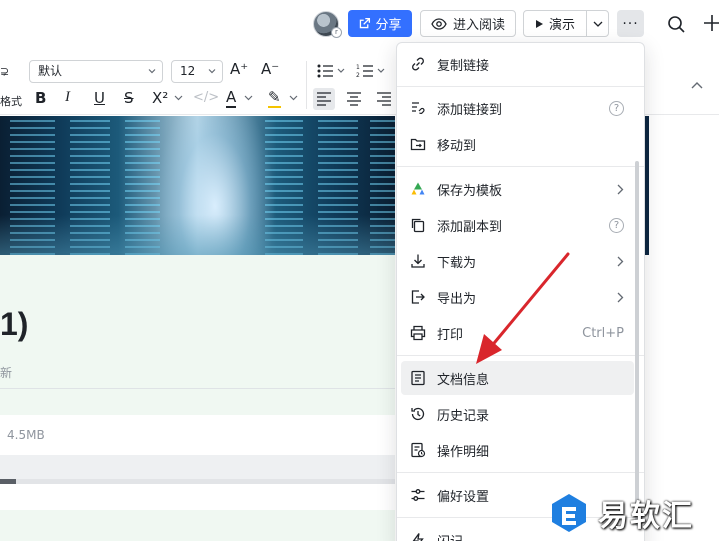 The image size is (719, 541). What do you see at coordinates (197, 525) in the screenshot?
I see `doc-body-lower` at bounding box center [197, 525].